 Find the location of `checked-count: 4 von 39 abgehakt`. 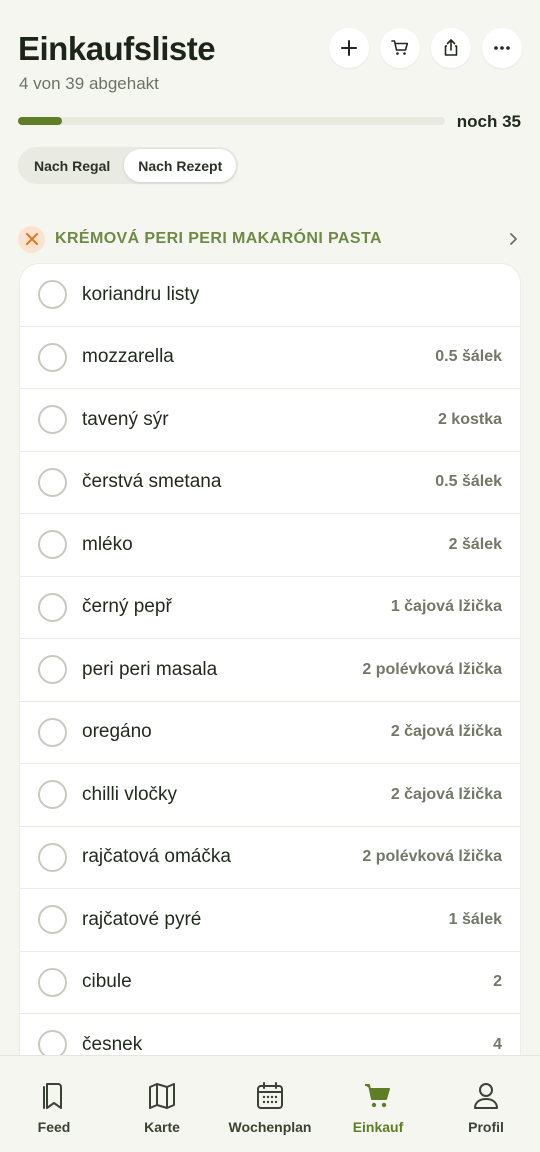

checked-count: 4 von 39 abgehakt is located at coordinates (89, 83).